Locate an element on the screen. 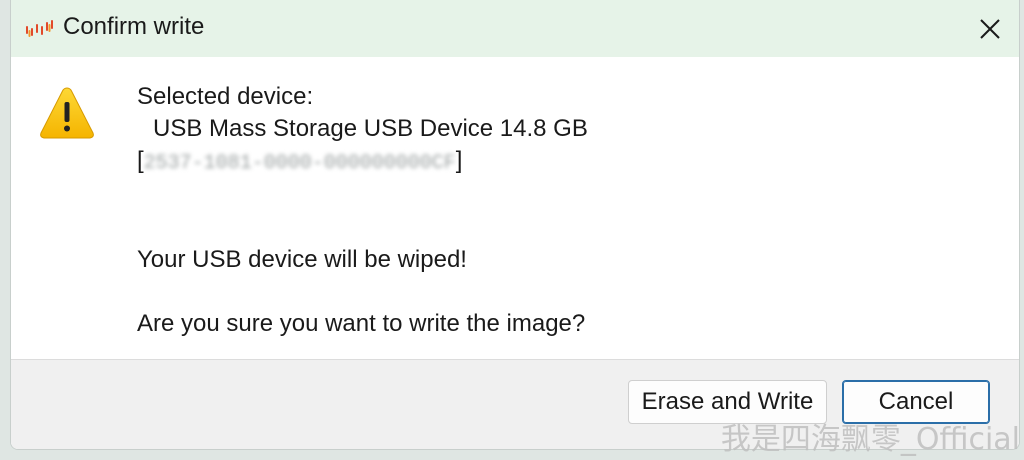 Image resolution: width=1024 pixels, height=460 pixels. device-id-open: [ is located at coordinates (140, 160).